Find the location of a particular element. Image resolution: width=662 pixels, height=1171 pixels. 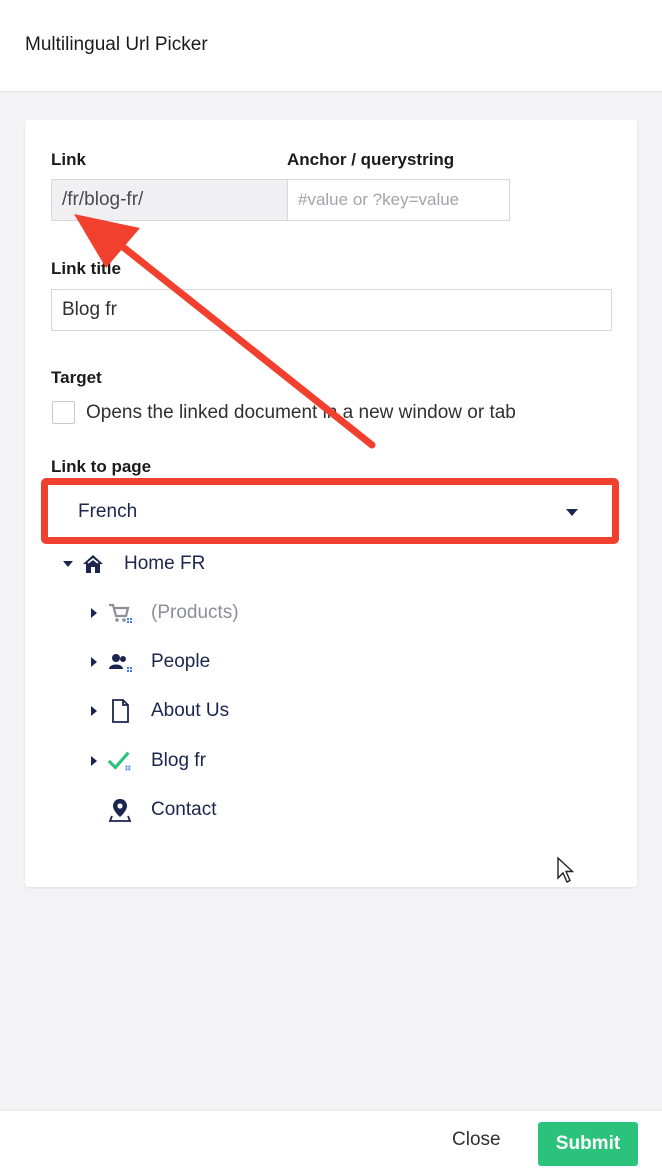

tree-label-home: Home FR is located at coordinates (164, 564).